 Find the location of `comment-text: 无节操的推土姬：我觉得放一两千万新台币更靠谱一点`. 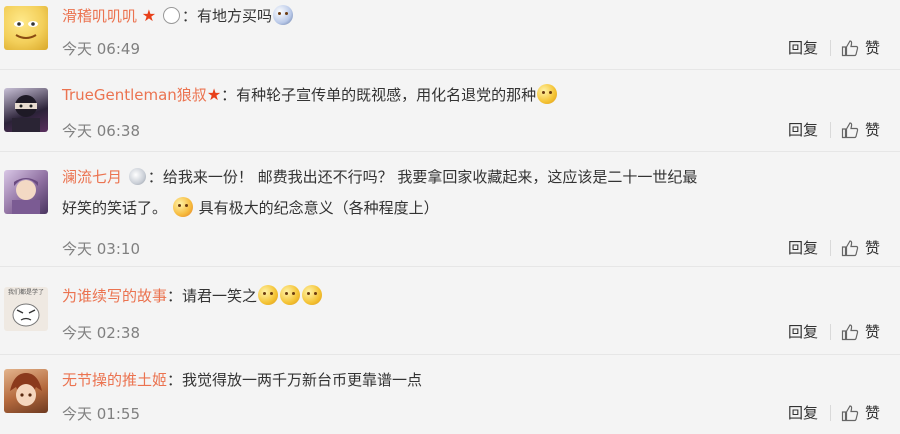

comment-text: 无节操的推土姬：我觉得放一两千万新台币更靠谱一点 is located at coordinates (452, 380).